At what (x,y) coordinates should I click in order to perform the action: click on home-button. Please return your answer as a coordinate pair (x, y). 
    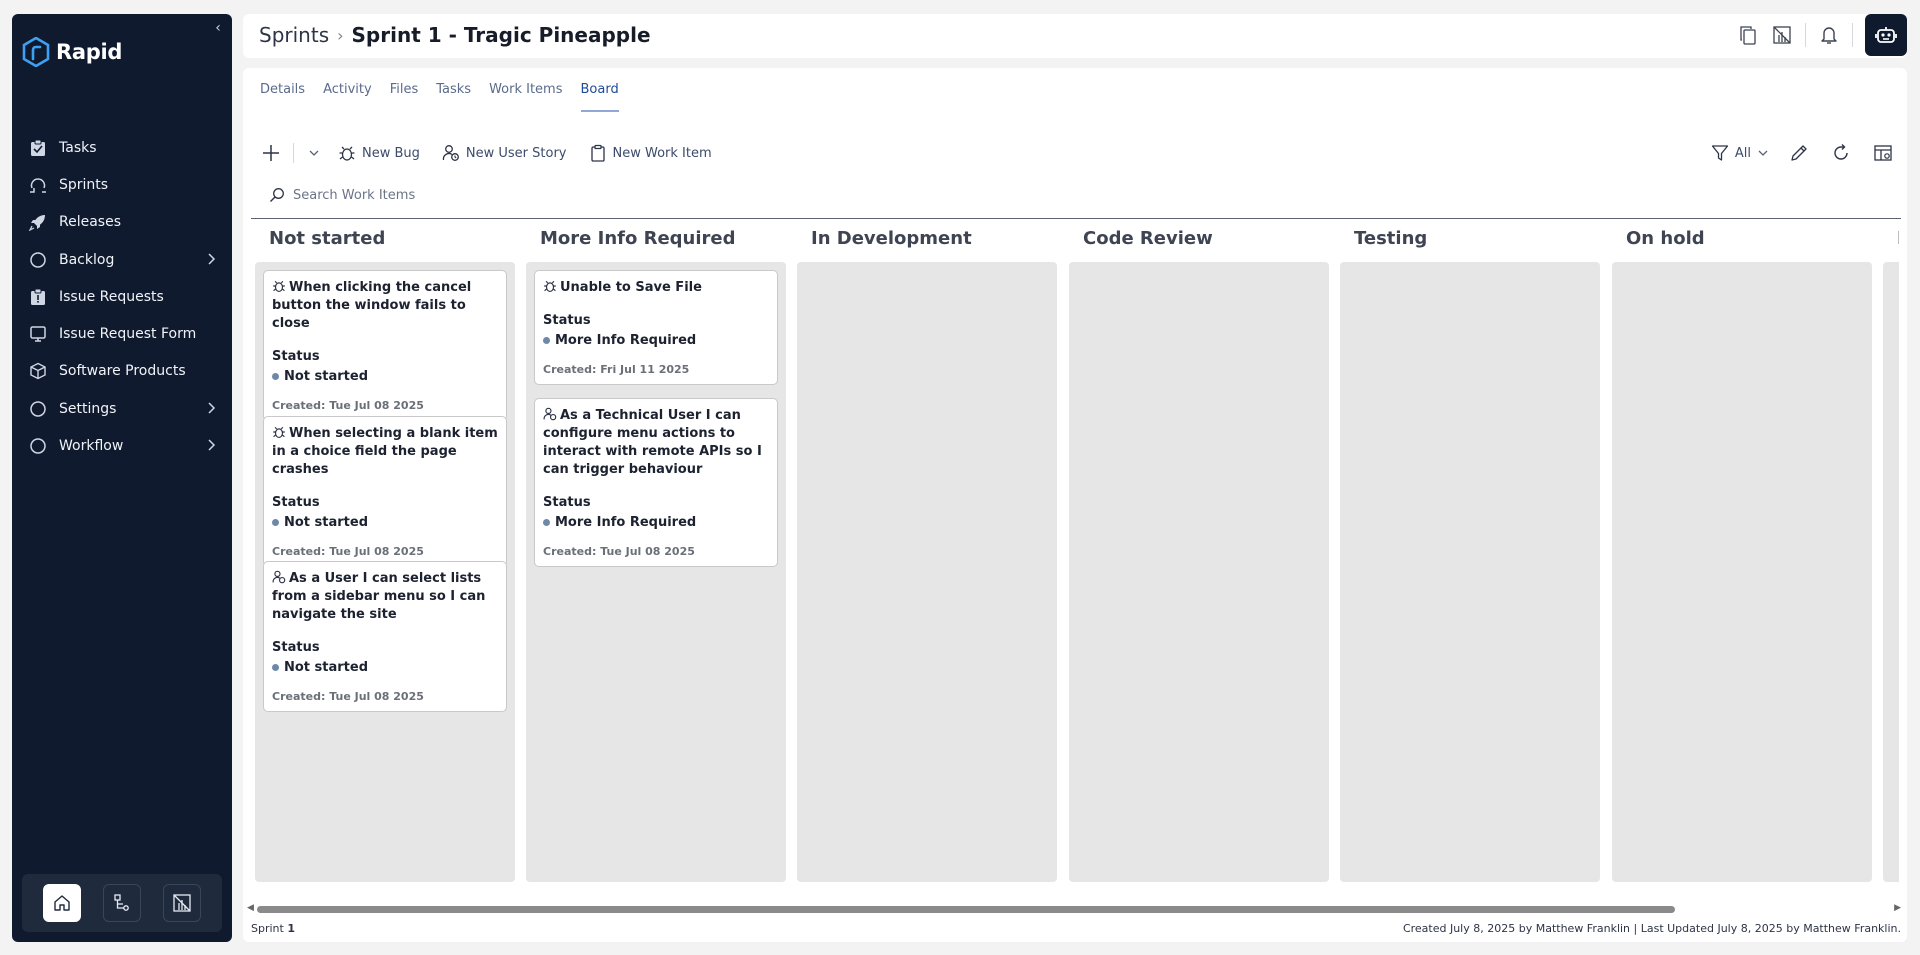
    Looking at the image, I should click on (62, 903).